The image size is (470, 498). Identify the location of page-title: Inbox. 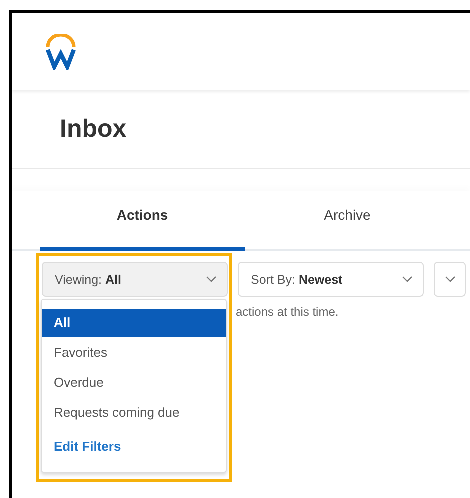
(93, 129).